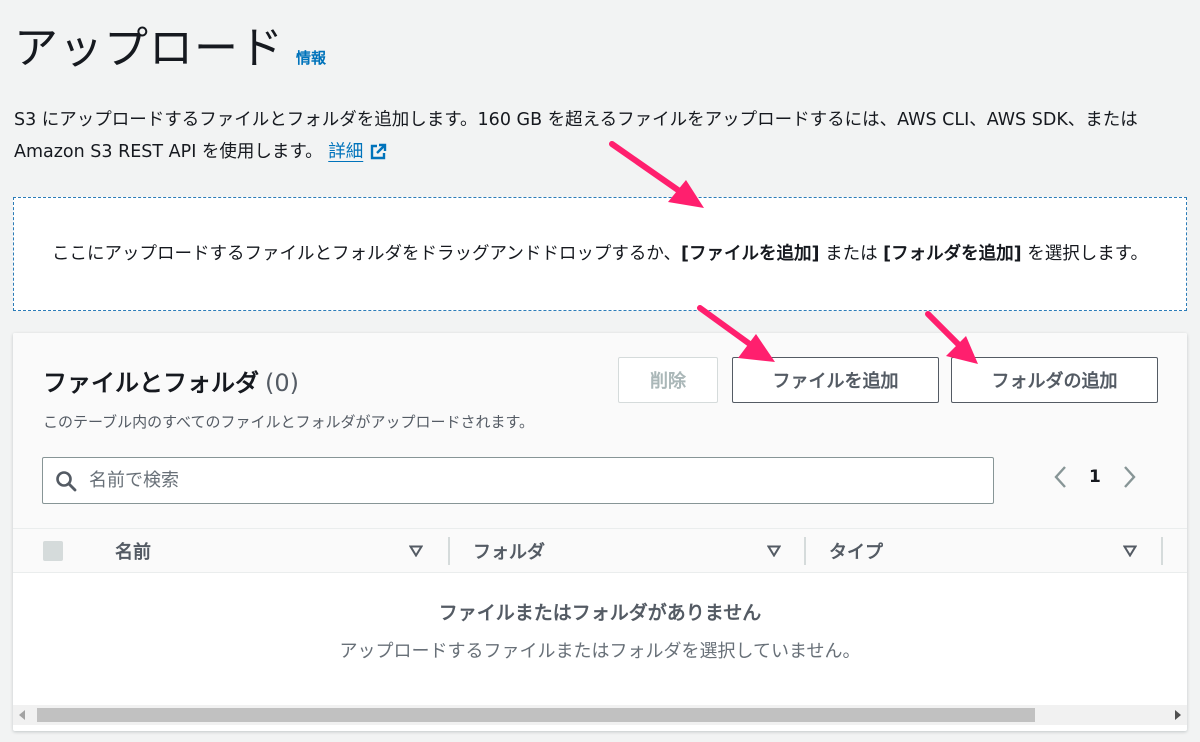  I want to click on add-folder-button: フォルダの追加, so click(1054, 380).